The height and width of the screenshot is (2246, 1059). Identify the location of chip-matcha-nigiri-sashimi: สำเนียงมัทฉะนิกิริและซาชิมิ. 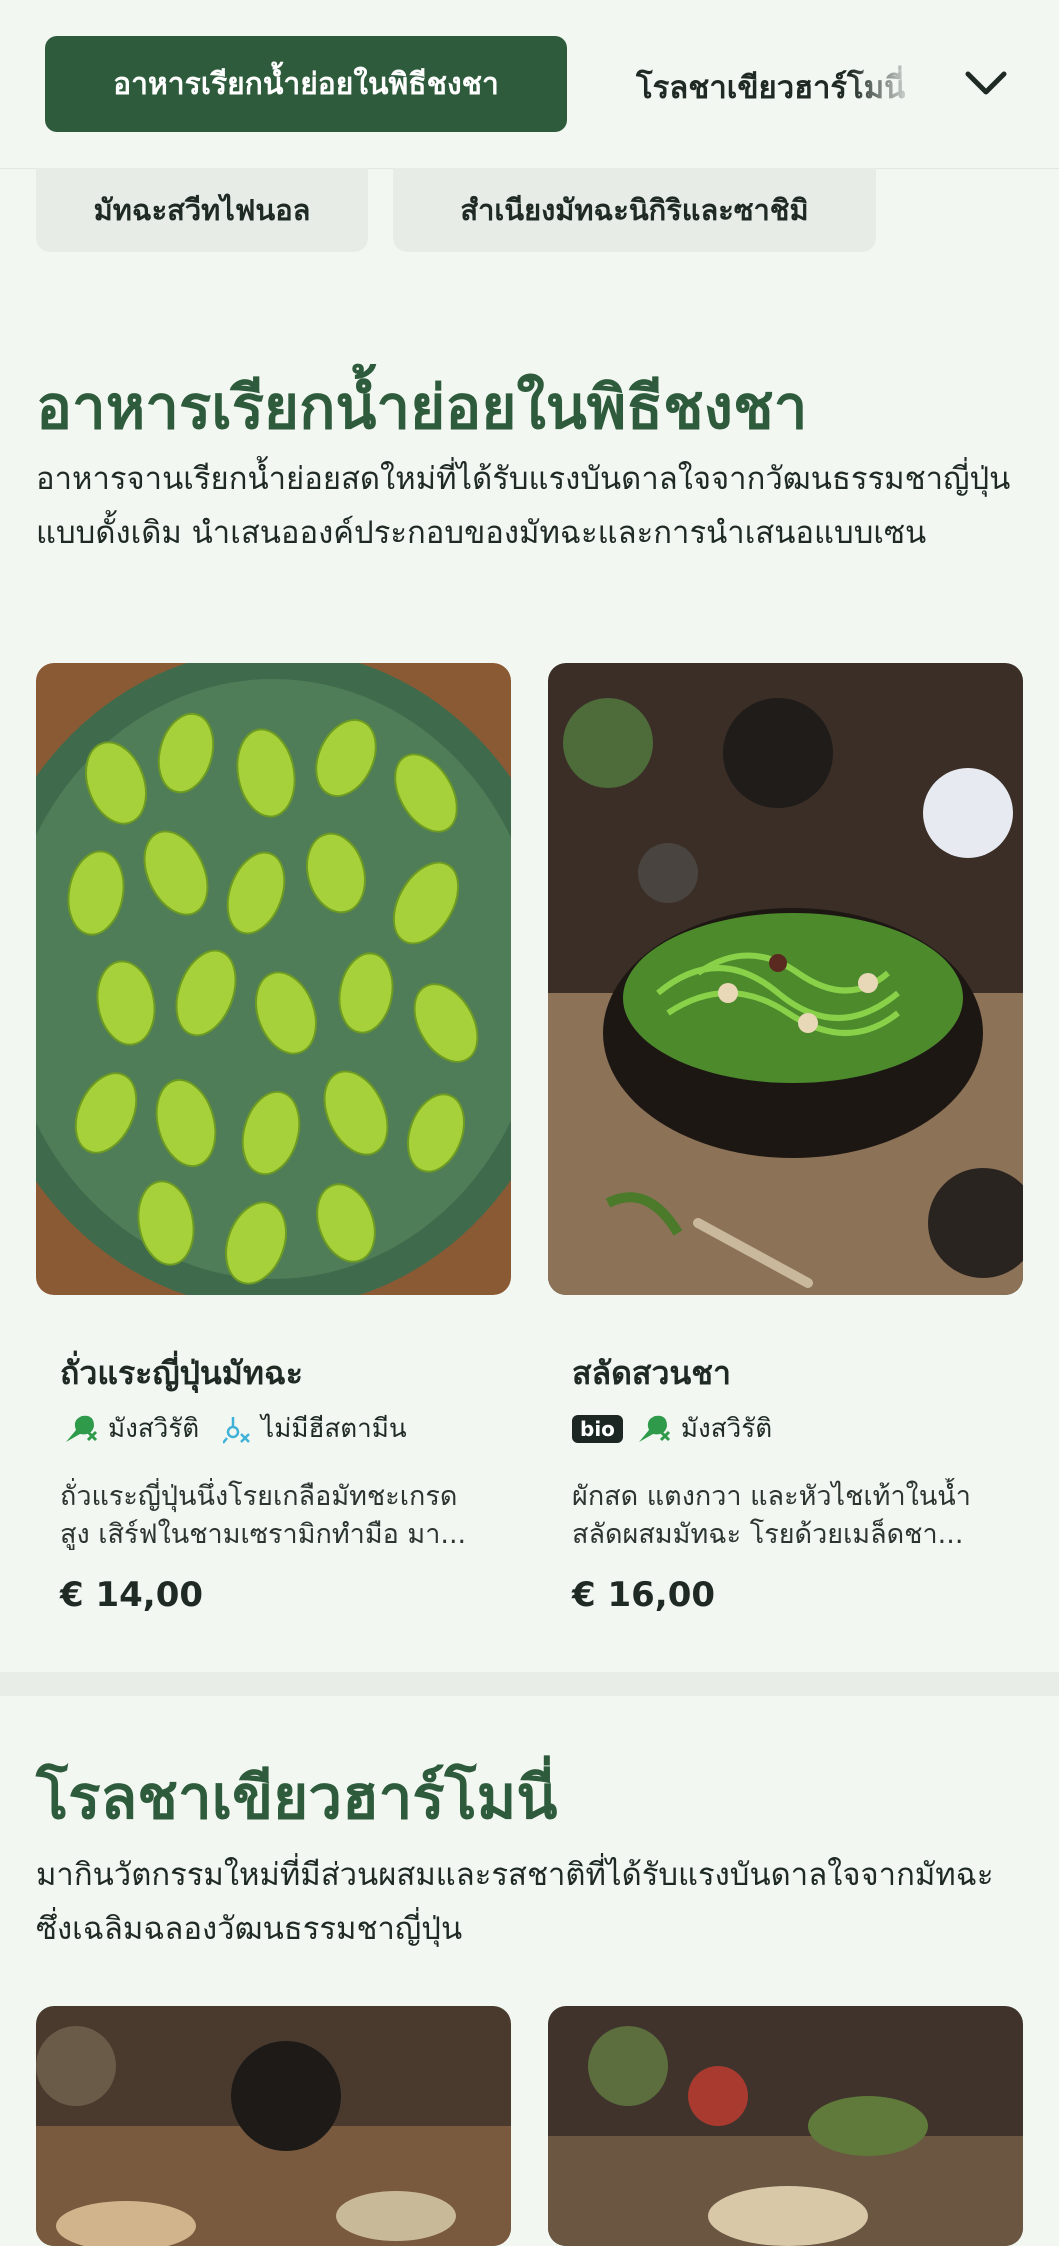
(634, 210).